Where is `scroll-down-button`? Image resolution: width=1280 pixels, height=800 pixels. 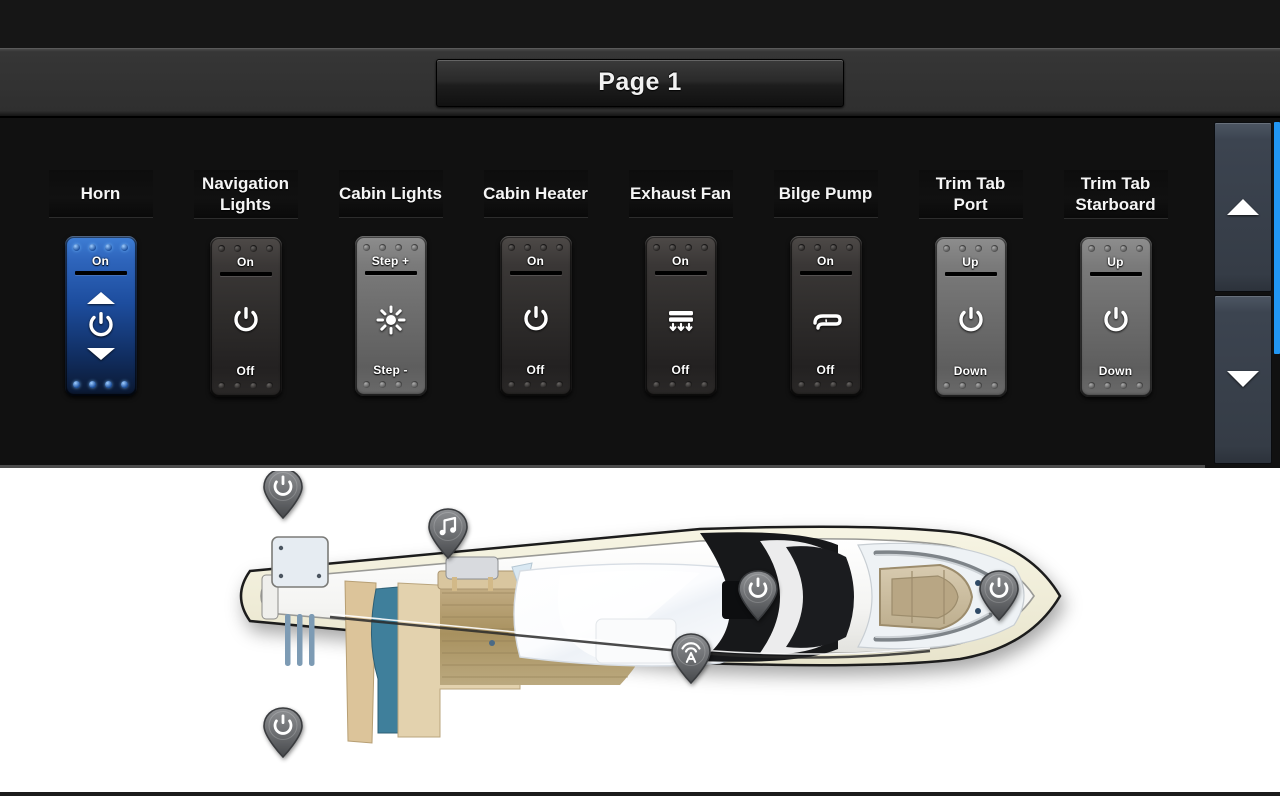
scroll-down-button is located at coordinates (1243, 379).